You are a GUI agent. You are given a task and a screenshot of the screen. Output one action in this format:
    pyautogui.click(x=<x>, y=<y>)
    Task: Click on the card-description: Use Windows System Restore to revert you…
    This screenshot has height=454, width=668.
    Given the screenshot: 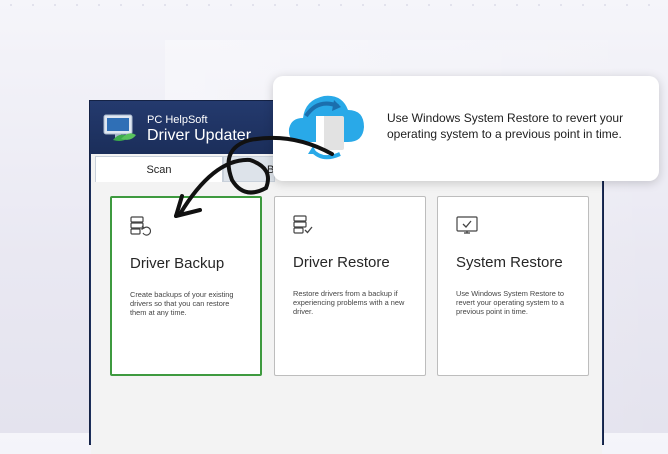 What is the action you would take?
    pyautogui.click(x=510, y=302)
    